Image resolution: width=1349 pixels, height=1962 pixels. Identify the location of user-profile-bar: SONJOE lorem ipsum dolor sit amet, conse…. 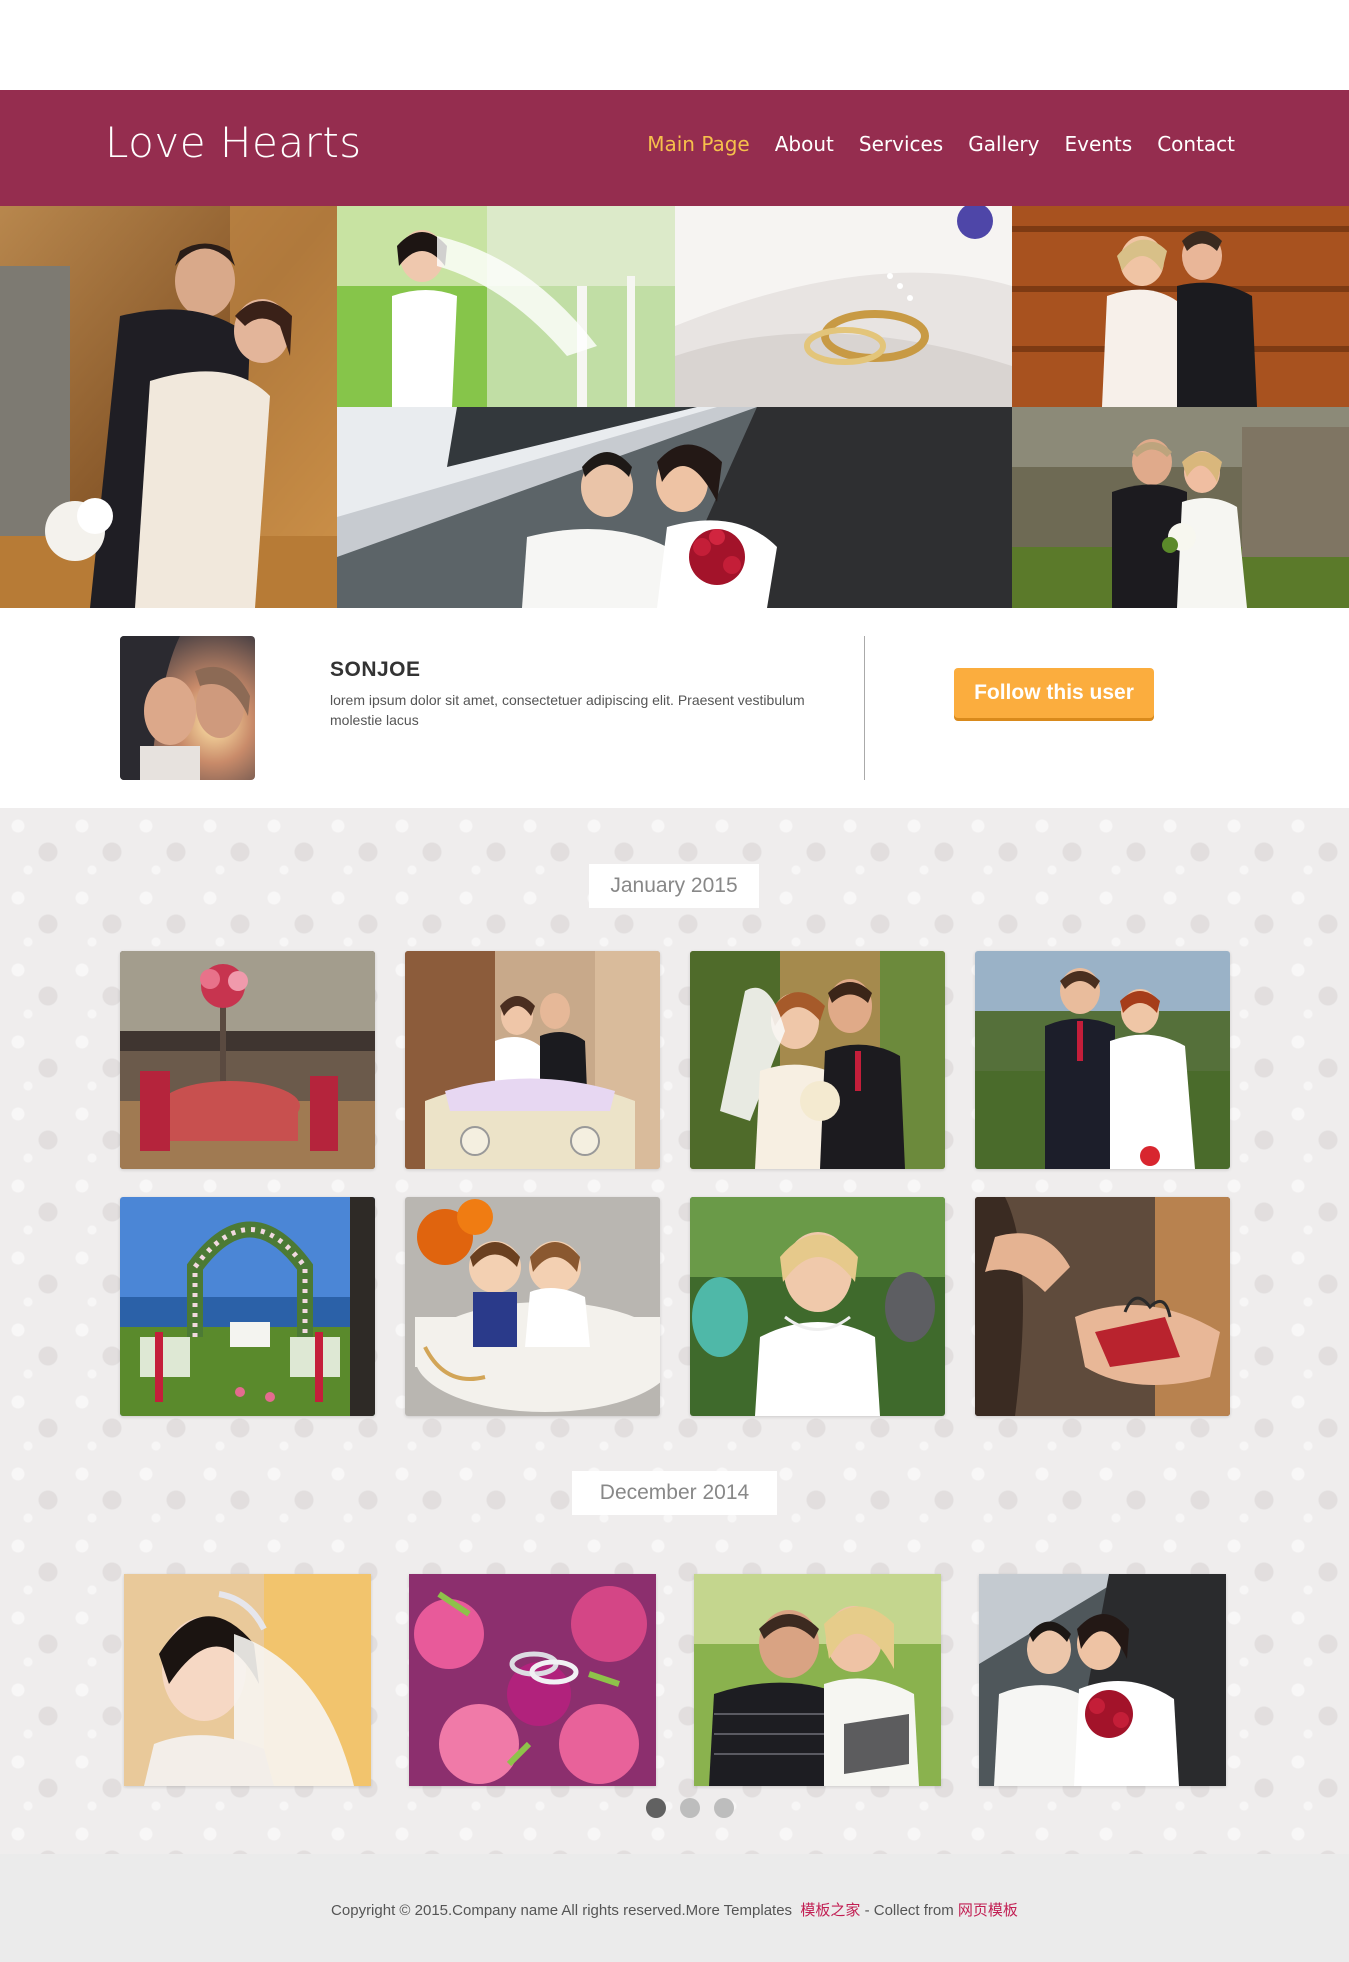
(674, 708).